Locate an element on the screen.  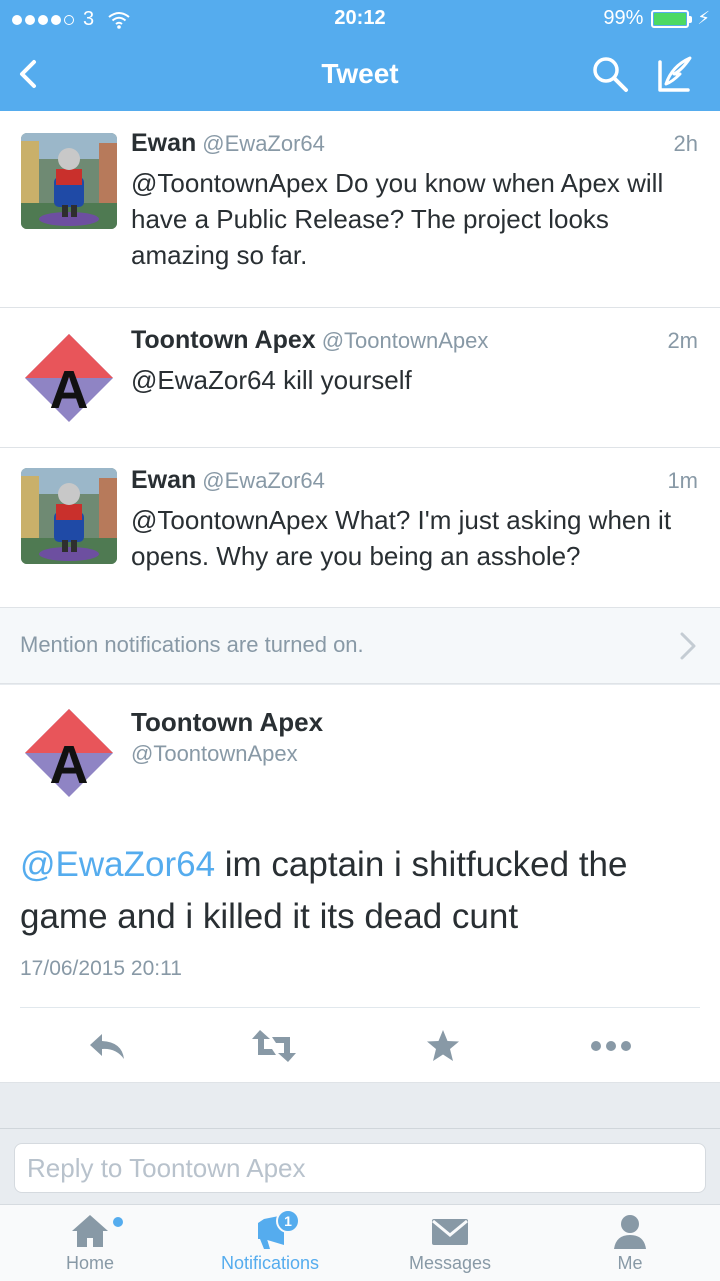
tweet-age: 2h is located at coordinates (685, 143).